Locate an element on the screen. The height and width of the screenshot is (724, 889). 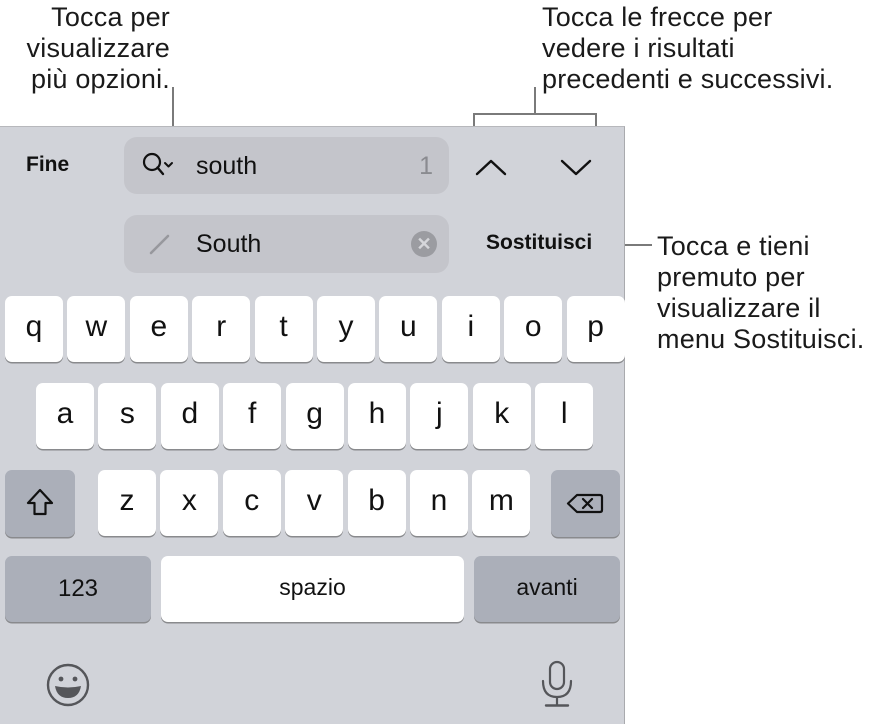
key-g: g is located at coordinates (314, 416).